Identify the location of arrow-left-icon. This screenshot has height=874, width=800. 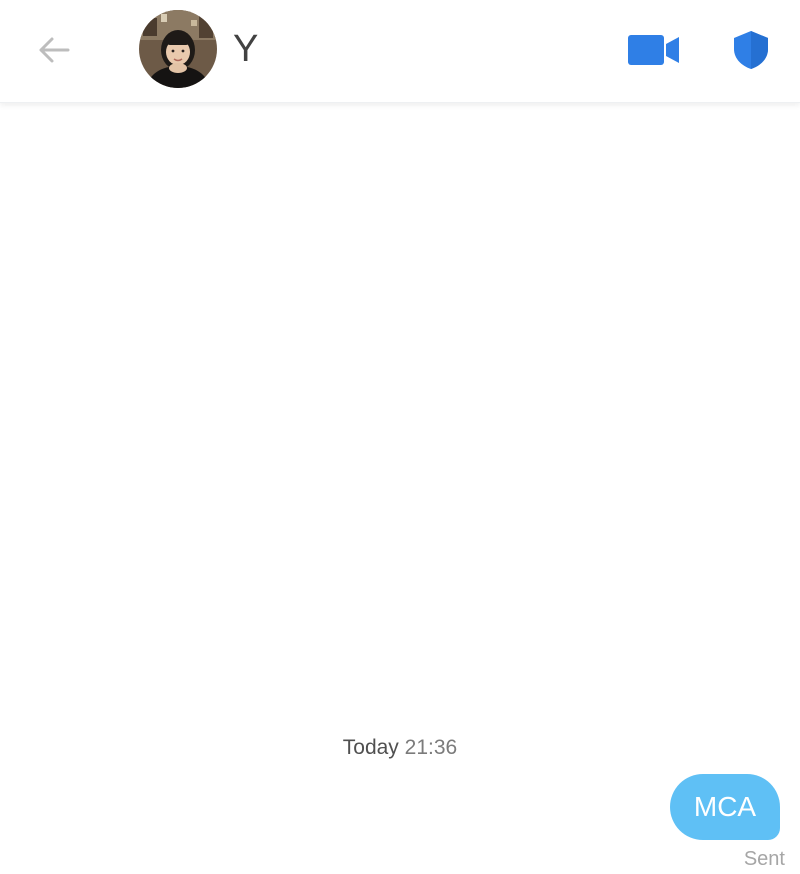
(54, 50).